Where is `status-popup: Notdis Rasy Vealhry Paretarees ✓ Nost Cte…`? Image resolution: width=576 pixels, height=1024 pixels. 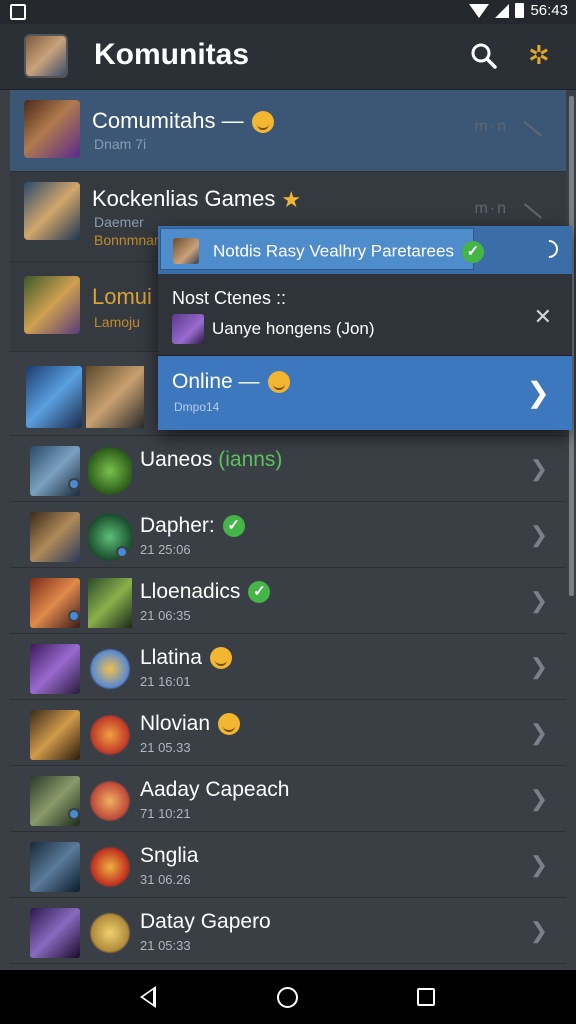
status-popup: Notdis Rasy Vealhry Paretarees ✓ Nost Cte… is located at coordinates (365, 328).